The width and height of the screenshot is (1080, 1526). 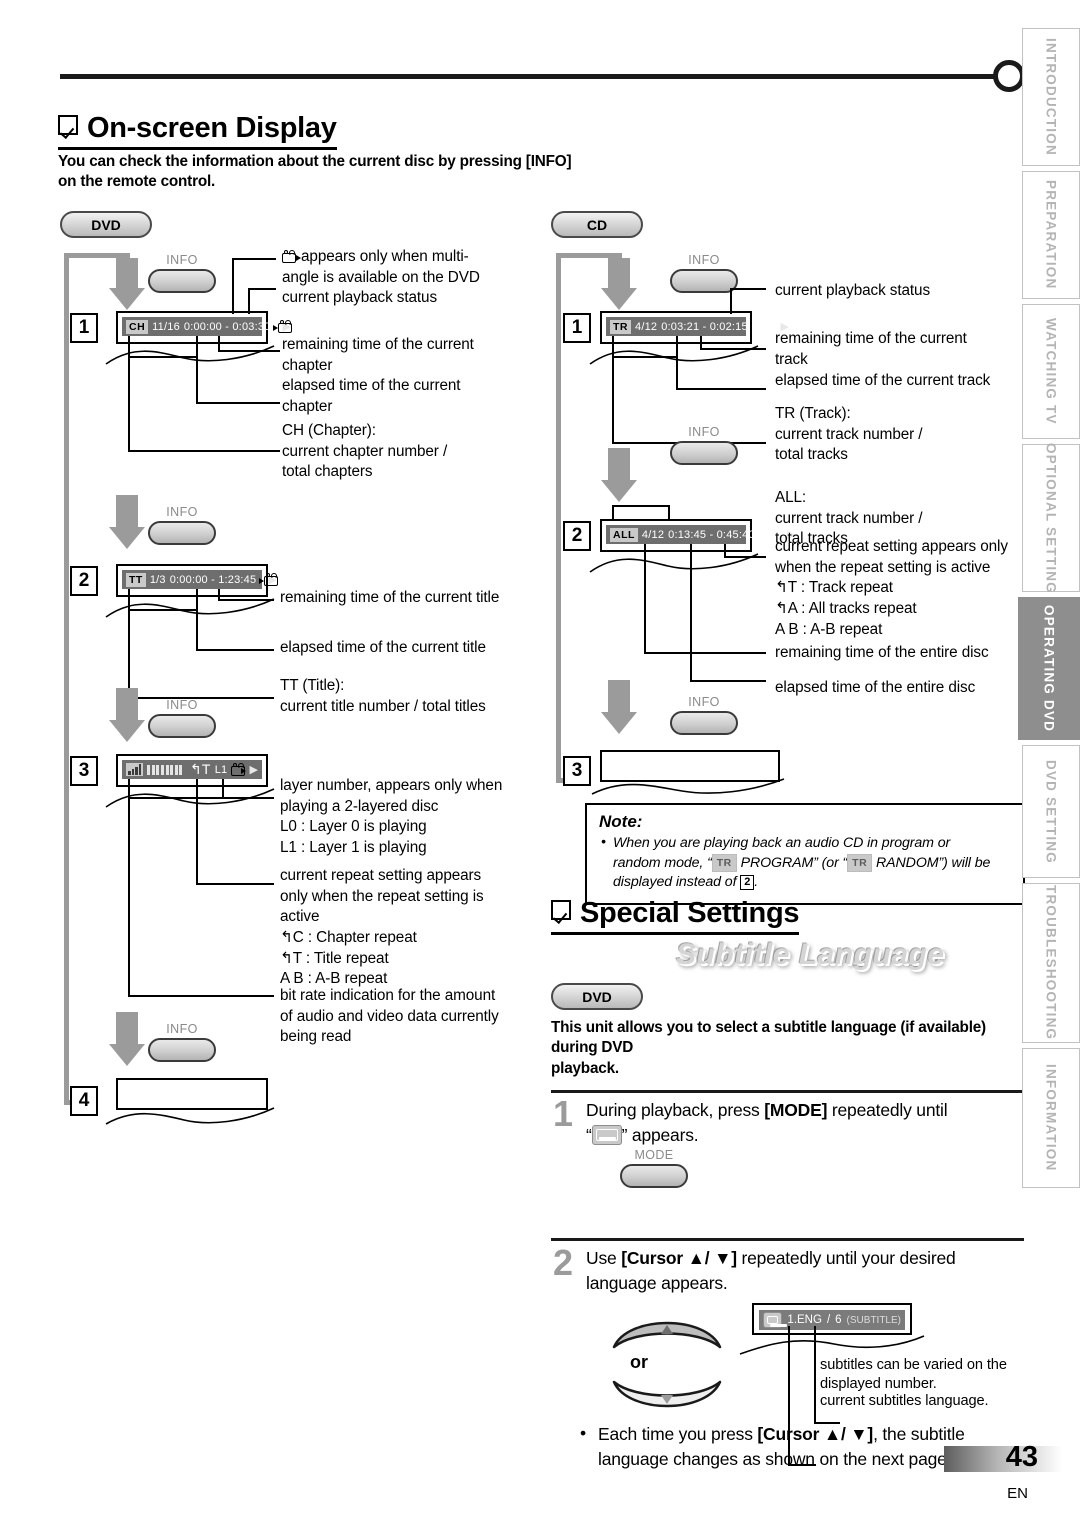 What do you see at coordinates (157, 579) in the screenshot?
I see `osd-title-numbers: 1/3` at bounding box center [157, 579].